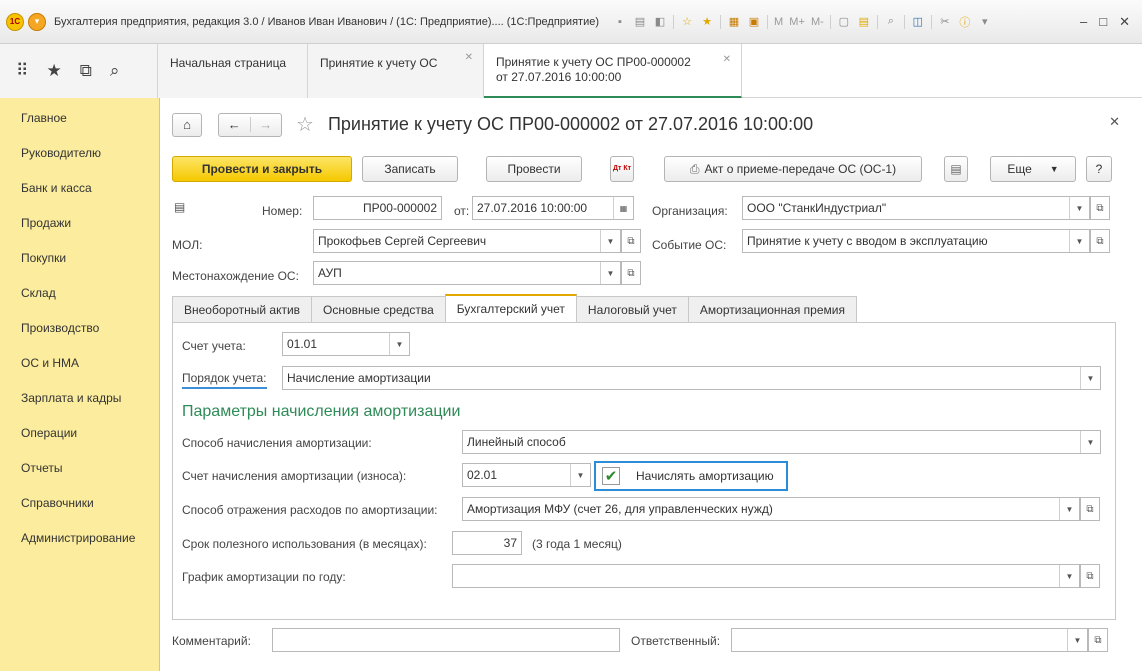 This screenshot has height=671, width=1142. Describe the element at coordinates (79, 362) in the screenshot. I see `sidebar-item-fixed-assets: ОС и НМА` at that location.